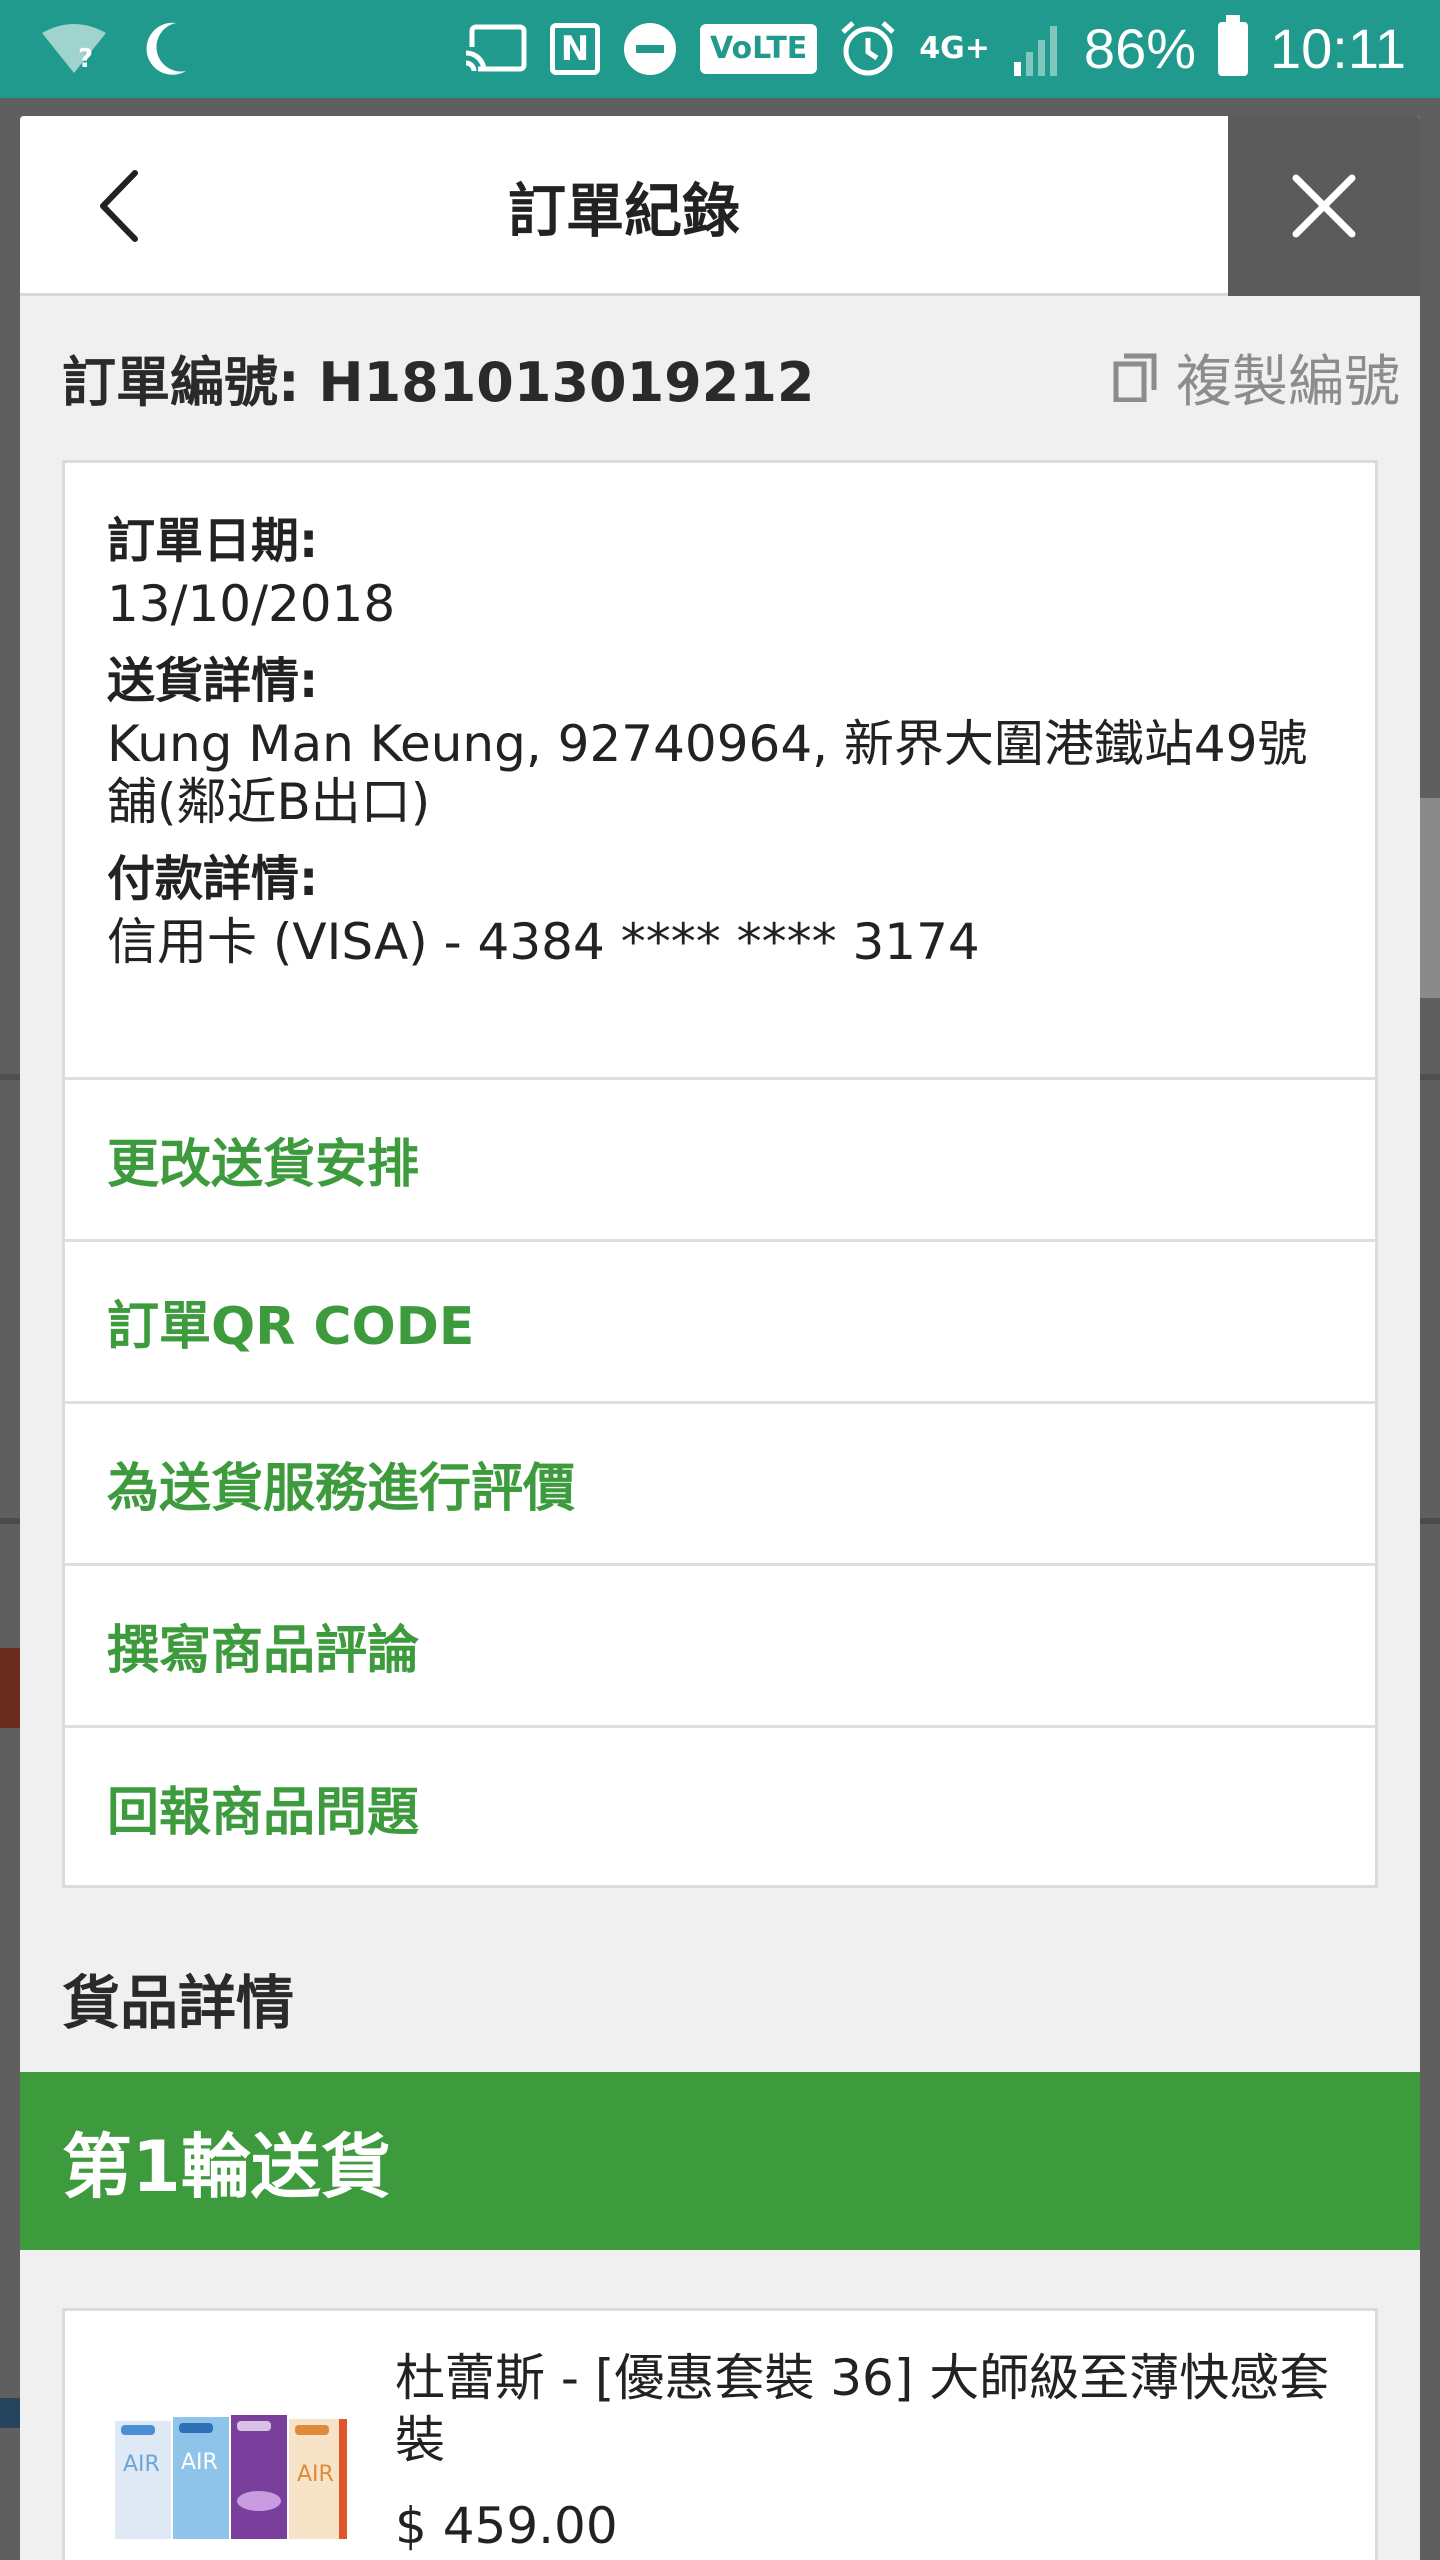  What do you see at coordinates (134, 49) in the screenshot?
I see `status-left: ?` at bounding box center [134, 49].